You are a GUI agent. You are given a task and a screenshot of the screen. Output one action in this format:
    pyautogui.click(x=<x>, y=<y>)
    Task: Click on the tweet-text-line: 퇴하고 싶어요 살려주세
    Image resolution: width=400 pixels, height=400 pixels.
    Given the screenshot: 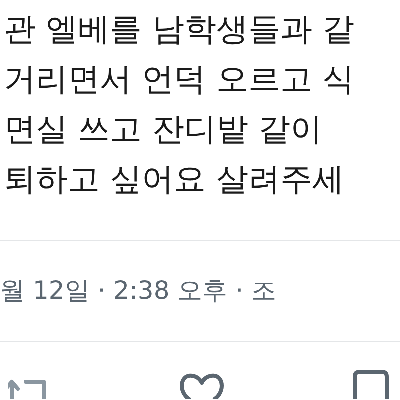 What is the action you would take?
    pyautogui.click(x=175, y=179)
    